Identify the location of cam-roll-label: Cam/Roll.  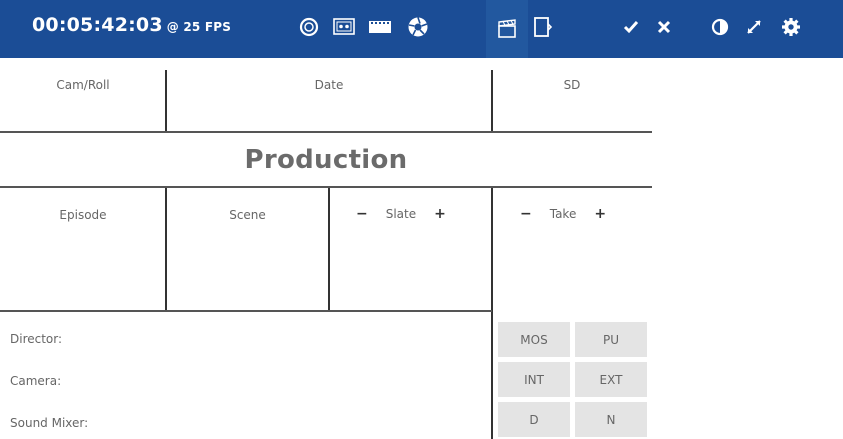
(83, 85).